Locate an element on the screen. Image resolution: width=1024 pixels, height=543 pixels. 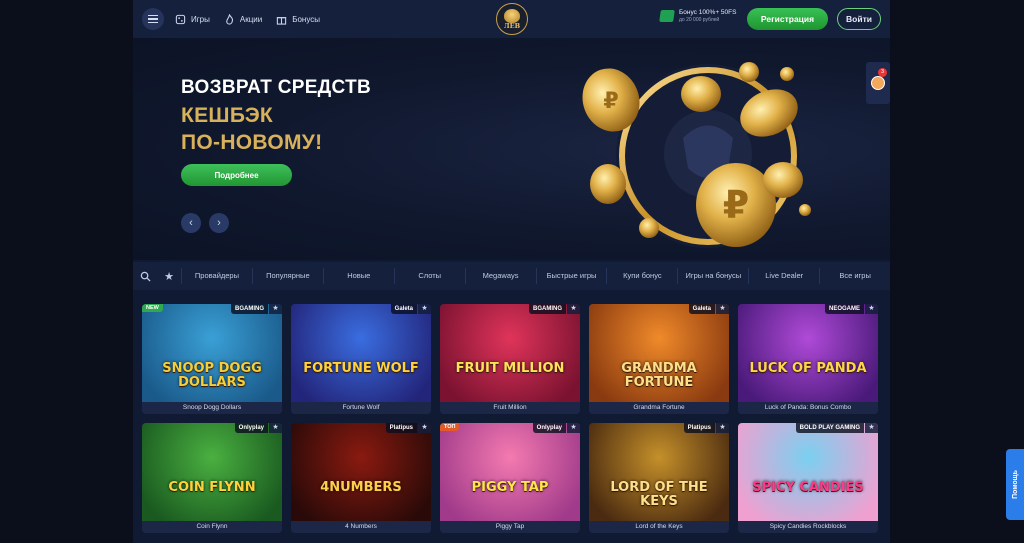
game-art-title: 4NUMBERS is located at coordinates (361, 487).